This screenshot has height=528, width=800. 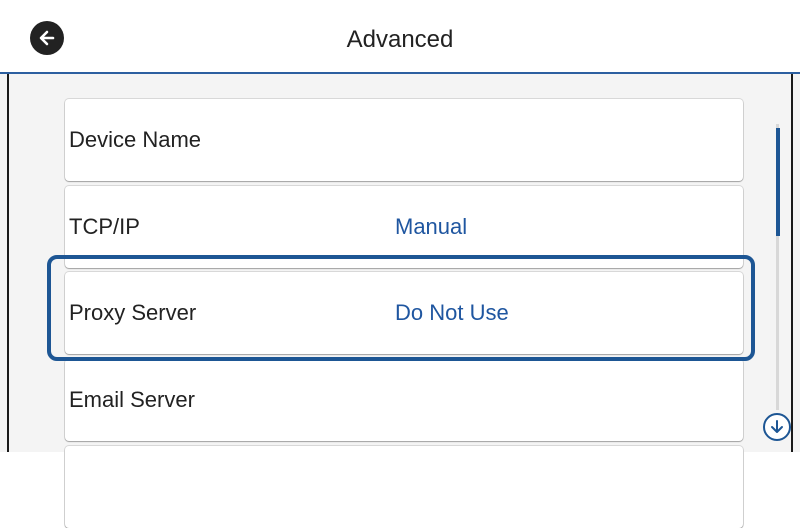 What do you see at coordinates (135, 139) in the screenshot?
I see `menu-item-label: Device Name` at bounding box center [135, 139].